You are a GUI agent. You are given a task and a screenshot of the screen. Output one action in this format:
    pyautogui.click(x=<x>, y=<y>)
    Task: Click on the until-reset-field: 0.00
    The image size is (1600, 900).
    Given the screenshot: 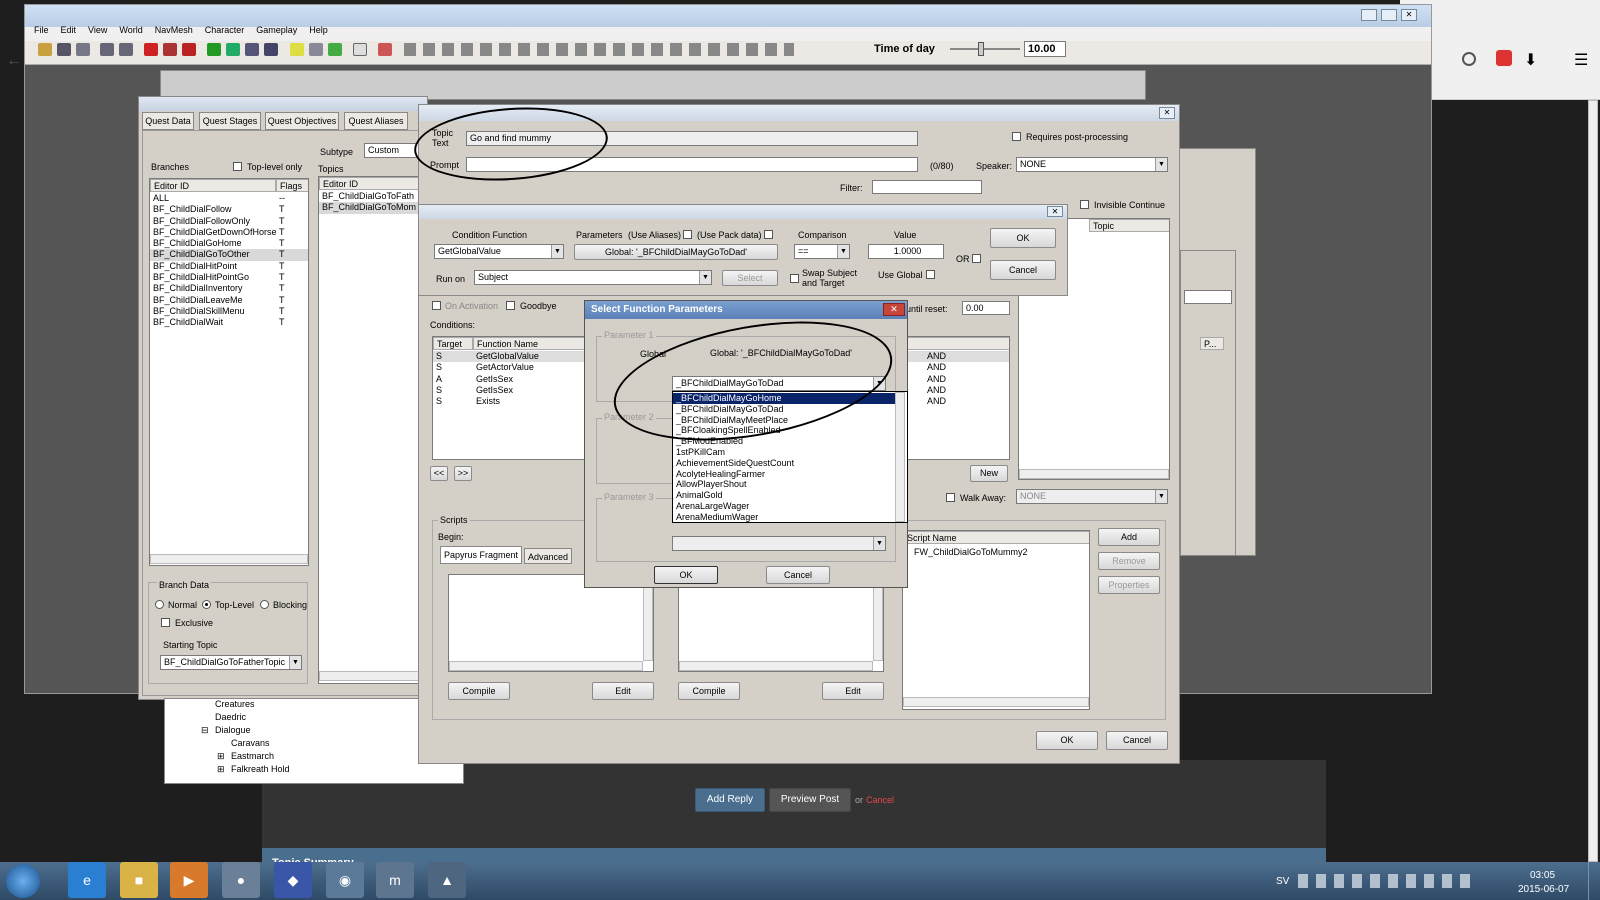 What is the action you would take?
    pyautogui.click(x=986, y=308)
    